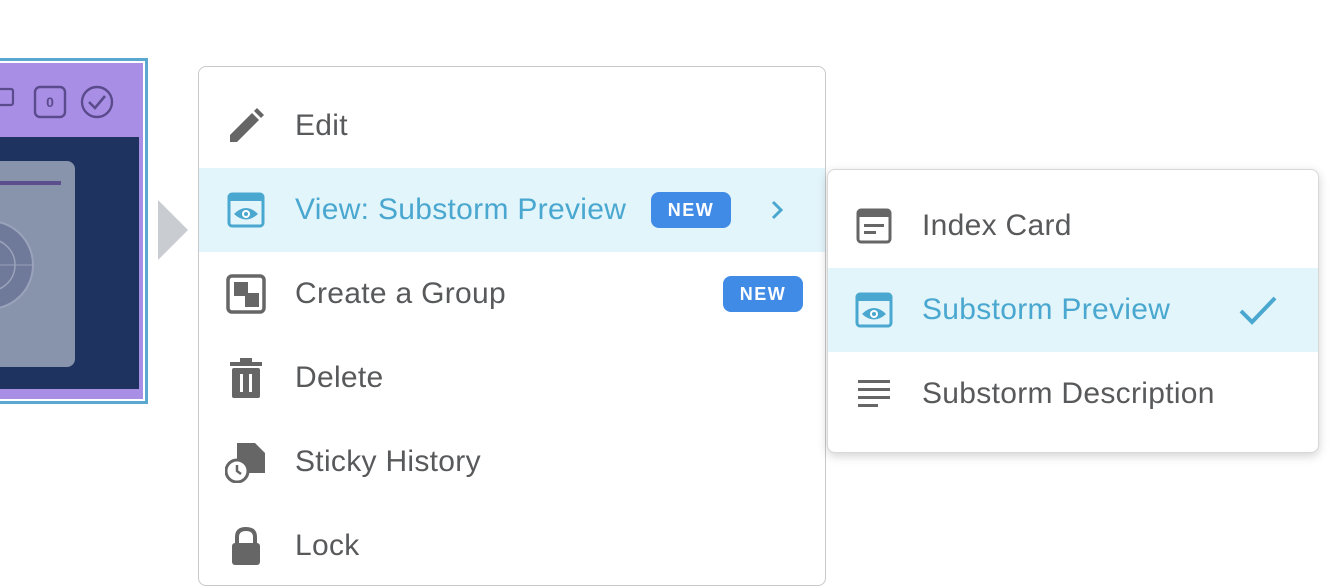 The width and height of the screenshot is (1338, 588). What do you see at coordinates (777, 210) in the screenshot?
I see `chevron-right-icon` at bounding box center [777, 210].